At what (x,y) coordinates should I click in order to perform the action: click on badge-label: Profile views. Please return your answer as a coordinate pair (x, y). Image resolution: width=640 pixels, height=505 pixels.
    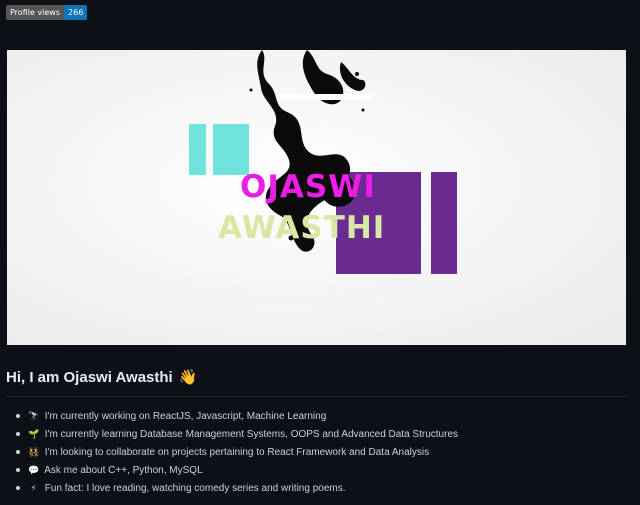
    Looking at the image, I should click on (35, 12).